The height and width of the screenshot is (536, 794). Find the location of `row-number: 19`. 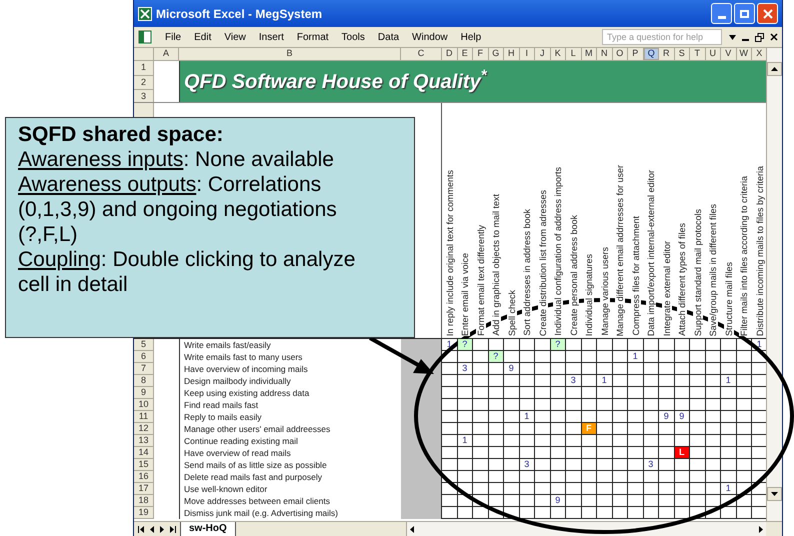

row-number: 19 is located at coordinates (144, 513).